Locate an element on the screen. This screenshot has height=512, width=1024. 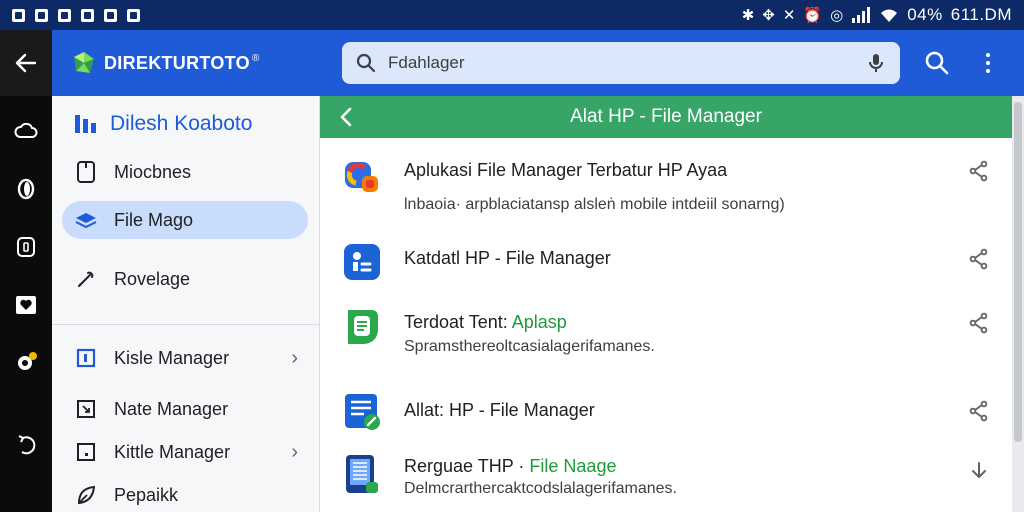
scrollbar is located at coordinates (1018, 304).